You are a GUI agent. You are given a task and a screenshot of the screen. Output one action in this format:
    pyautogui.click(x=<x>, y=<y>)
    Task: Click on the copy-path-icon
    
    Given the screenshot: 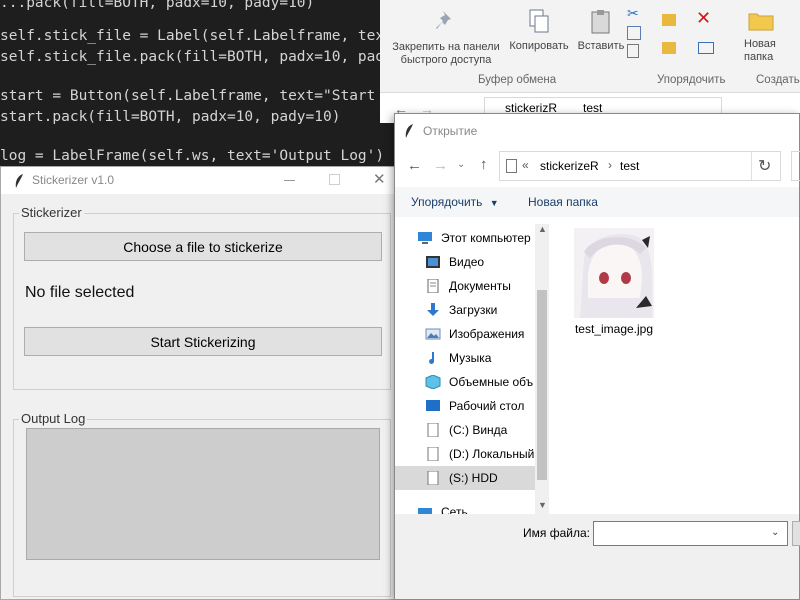 What is the action you would take?
    pyautogui.click(x=634, y=33)
    